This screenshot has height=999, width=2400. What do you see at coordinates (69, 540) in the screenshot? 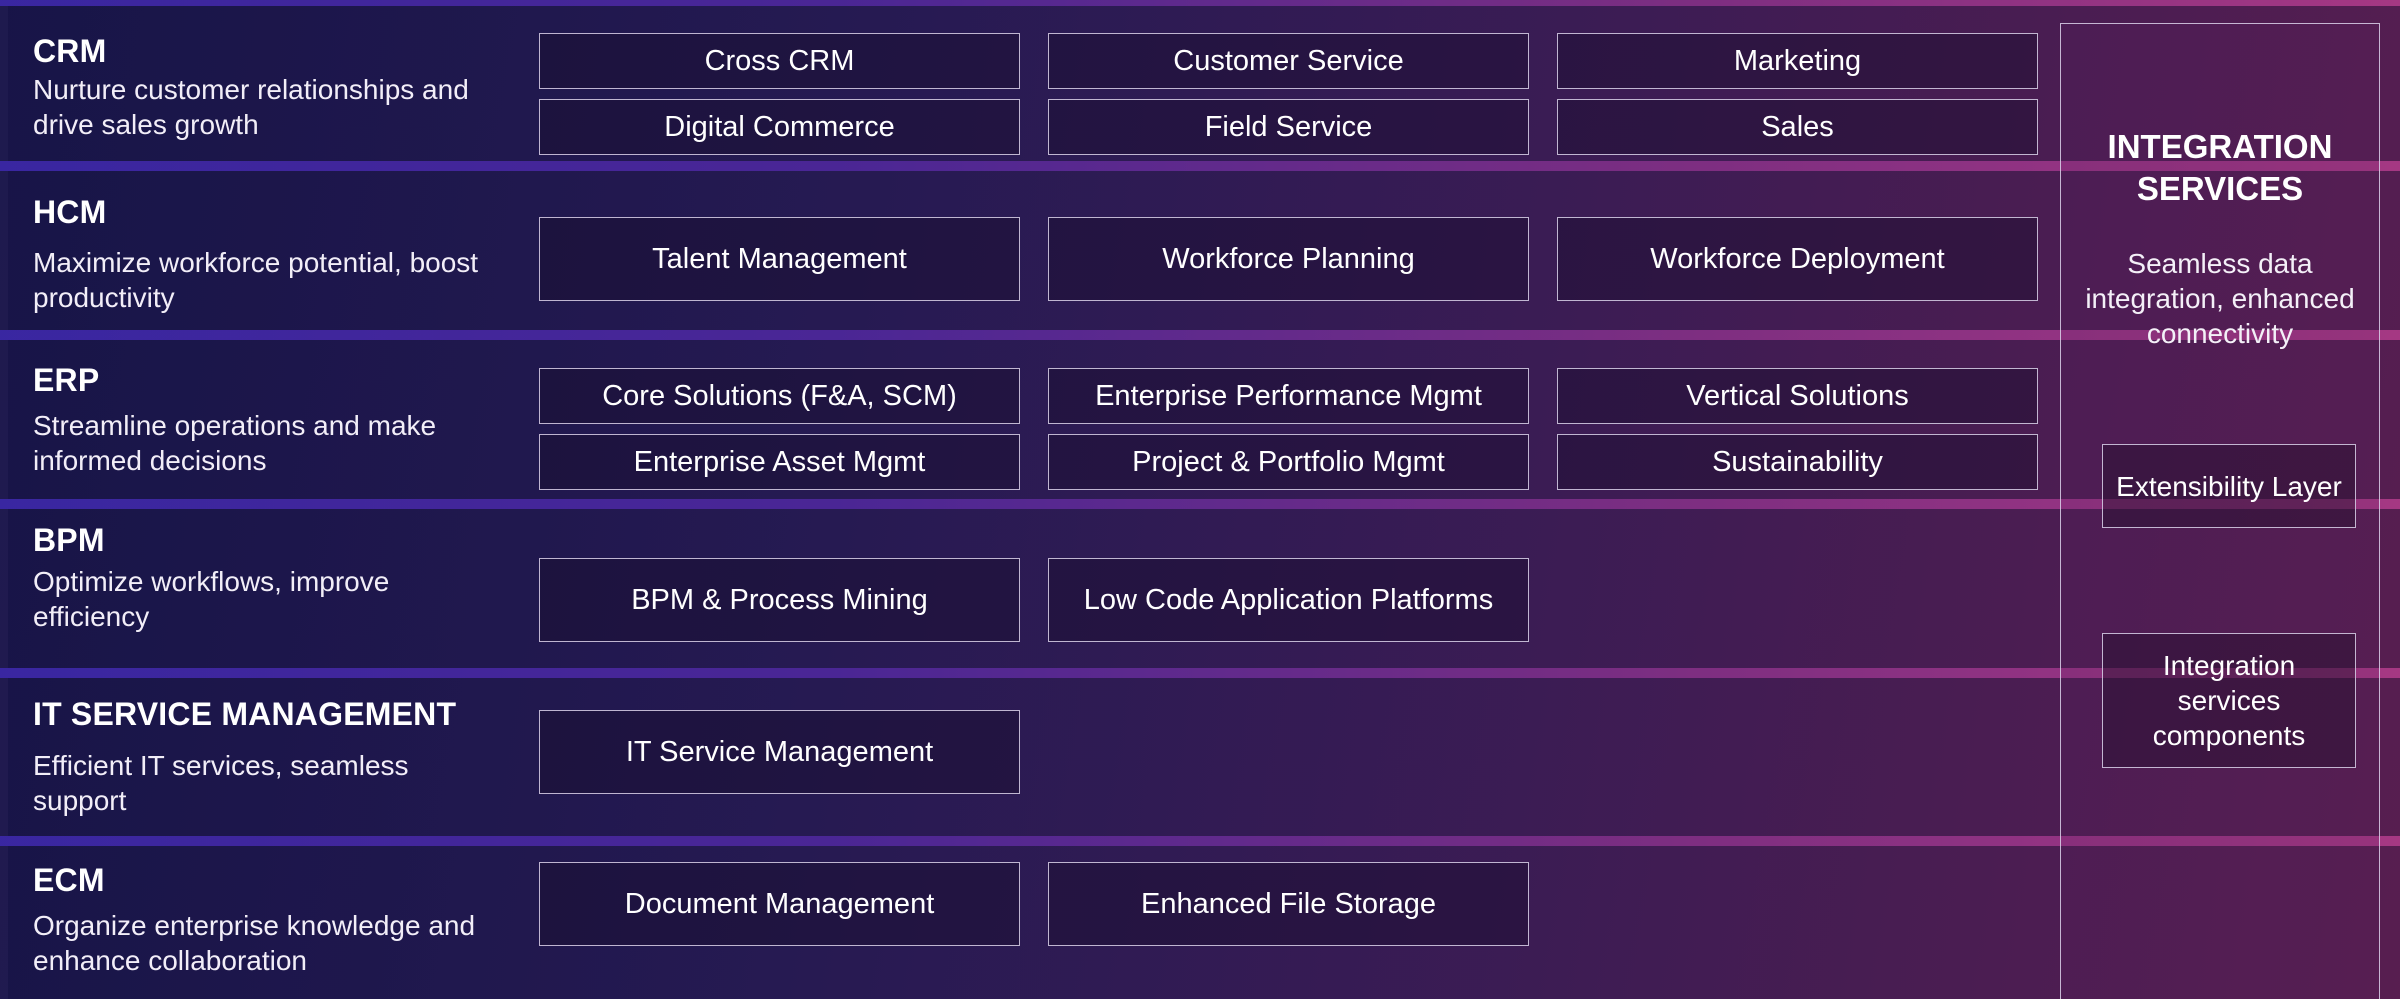
I see `section-title: BPM` at bounding box center [69, 540].